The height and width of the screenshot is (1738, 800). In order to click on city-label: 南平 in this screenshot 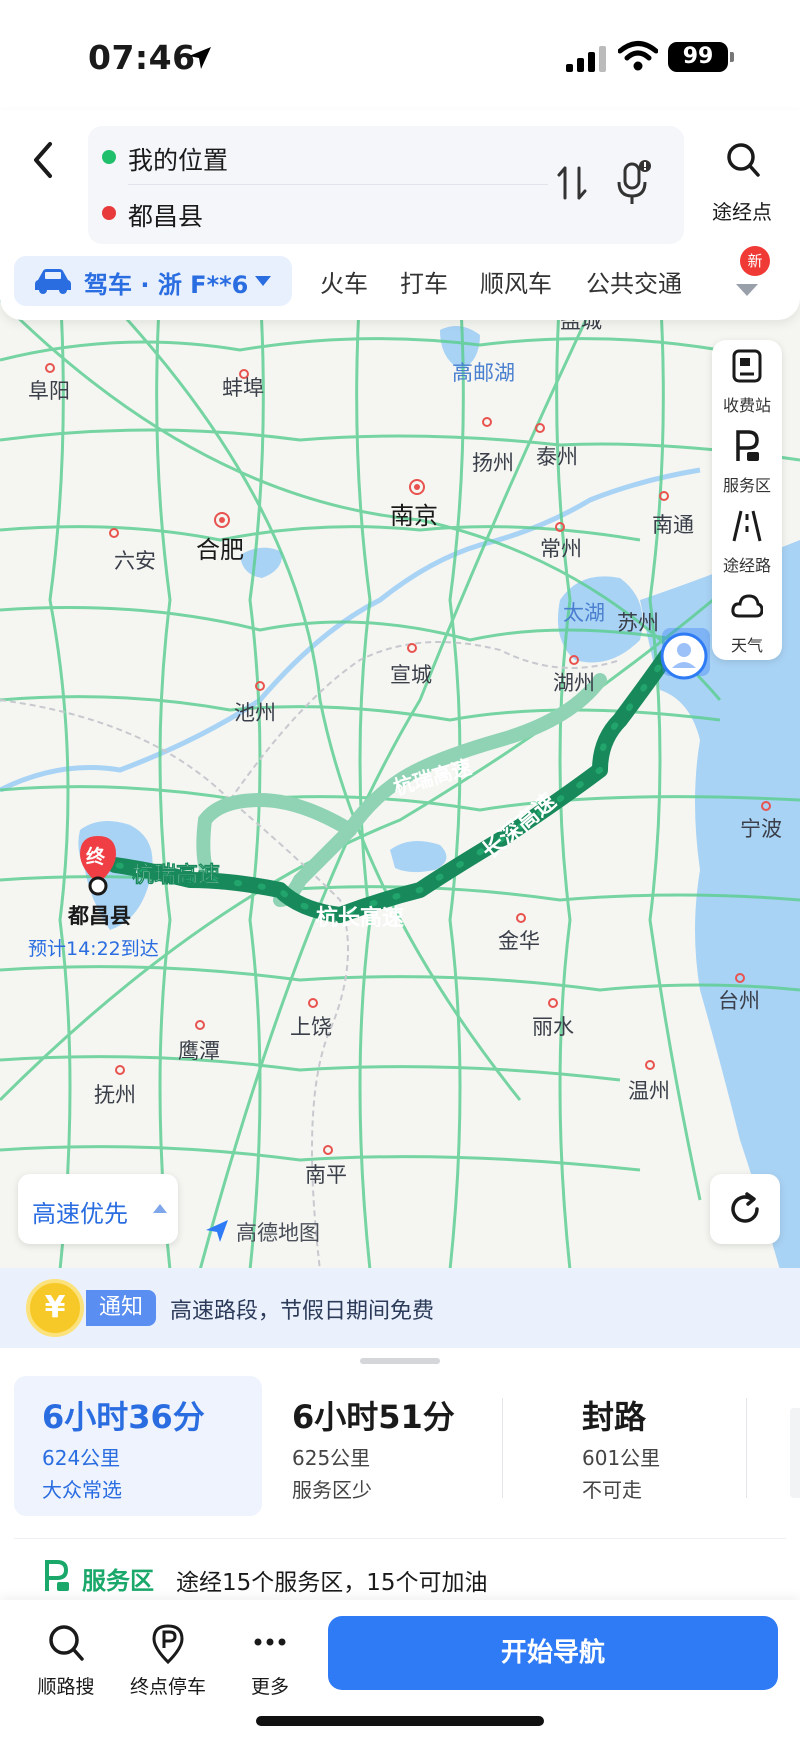, I will do `click(326, 1175)`.